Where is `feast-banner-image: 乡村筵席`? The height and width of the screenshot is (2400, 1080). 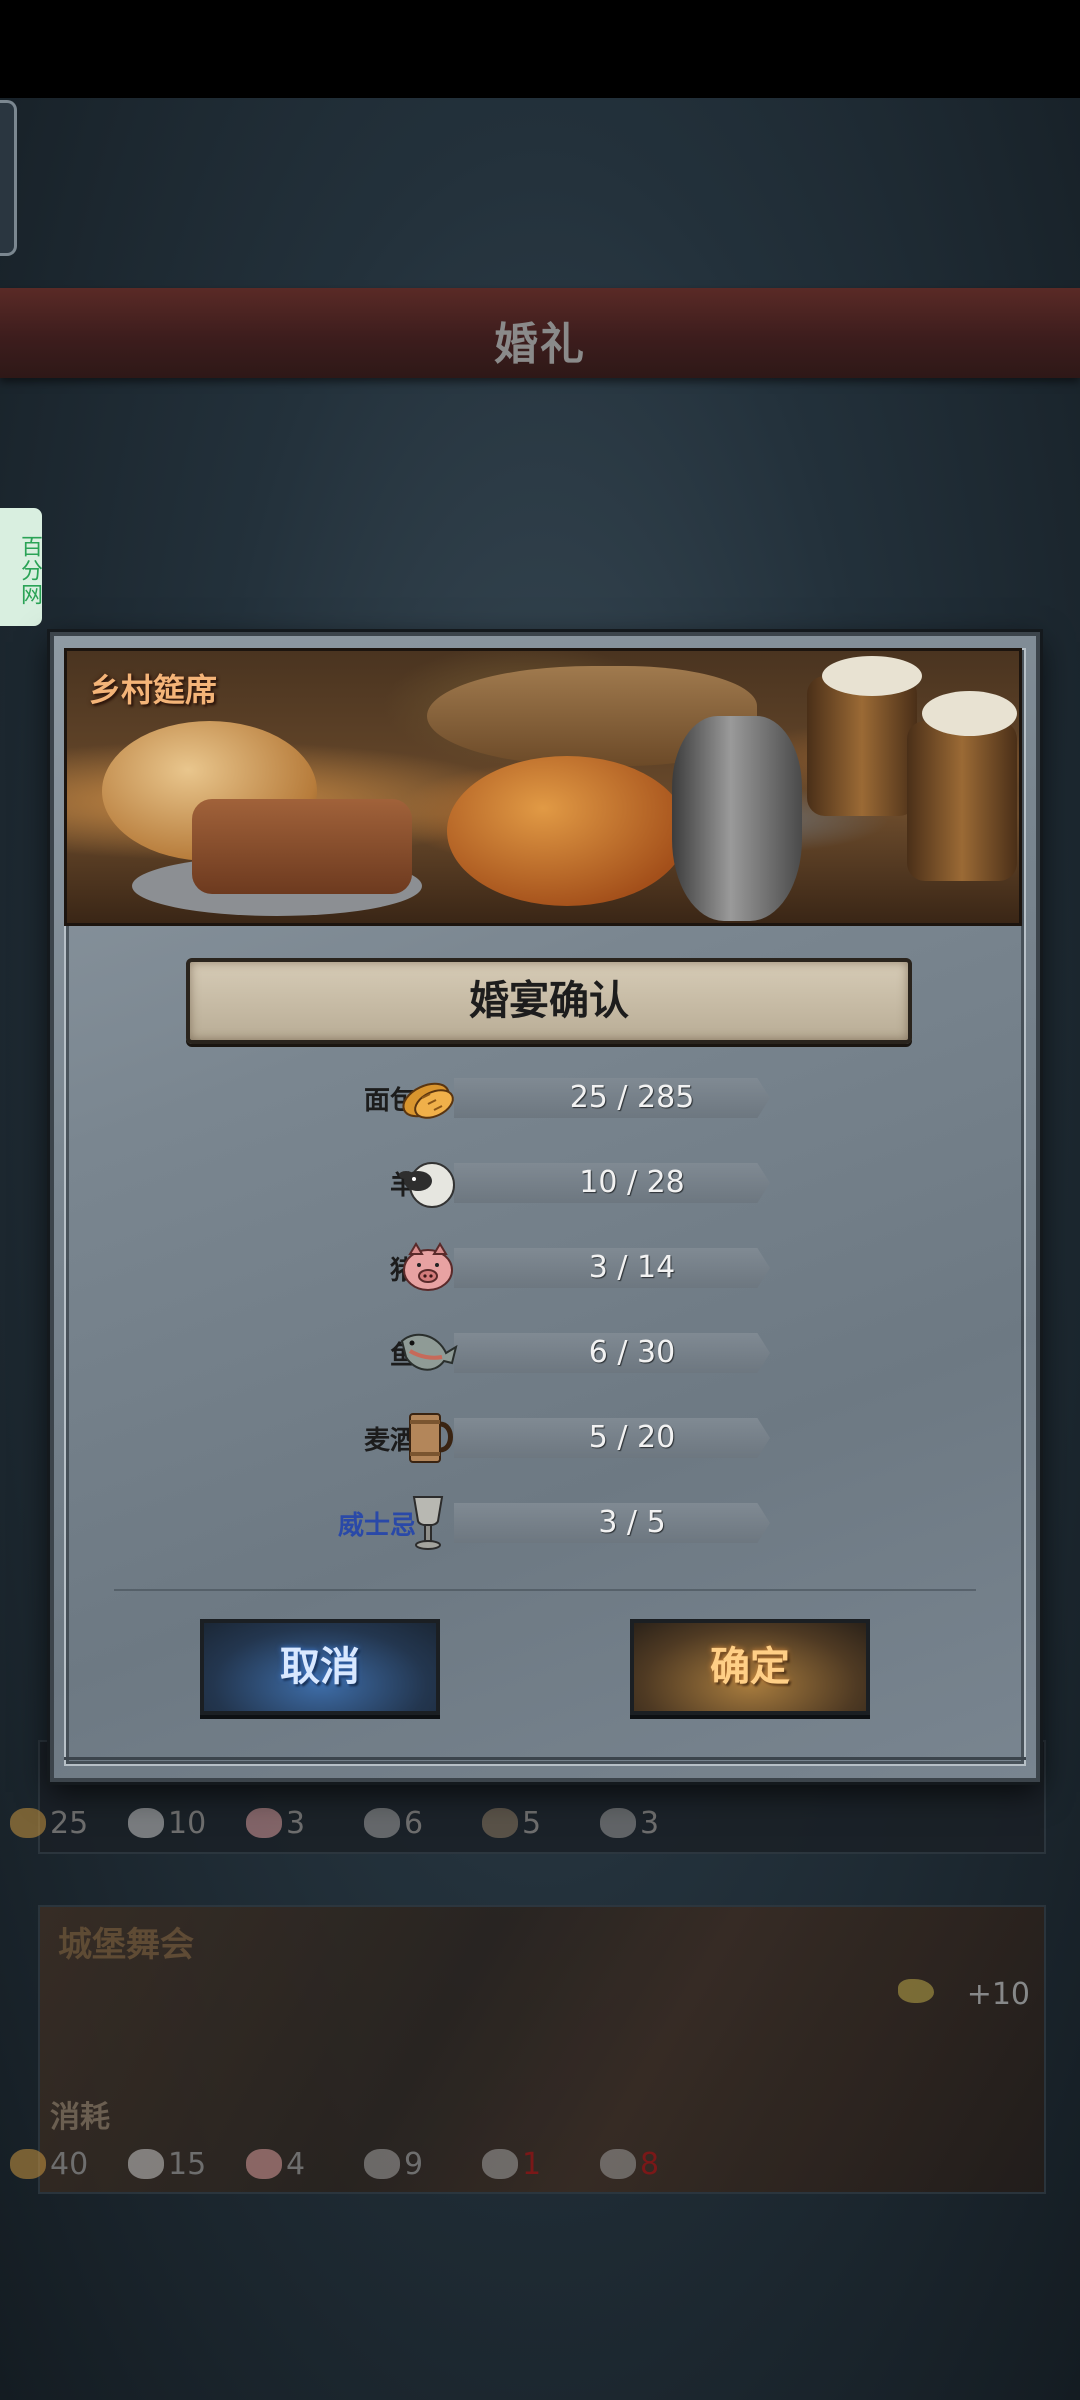
feast-banner-image: 乡村筵席 is located at coordinates (543, 787).